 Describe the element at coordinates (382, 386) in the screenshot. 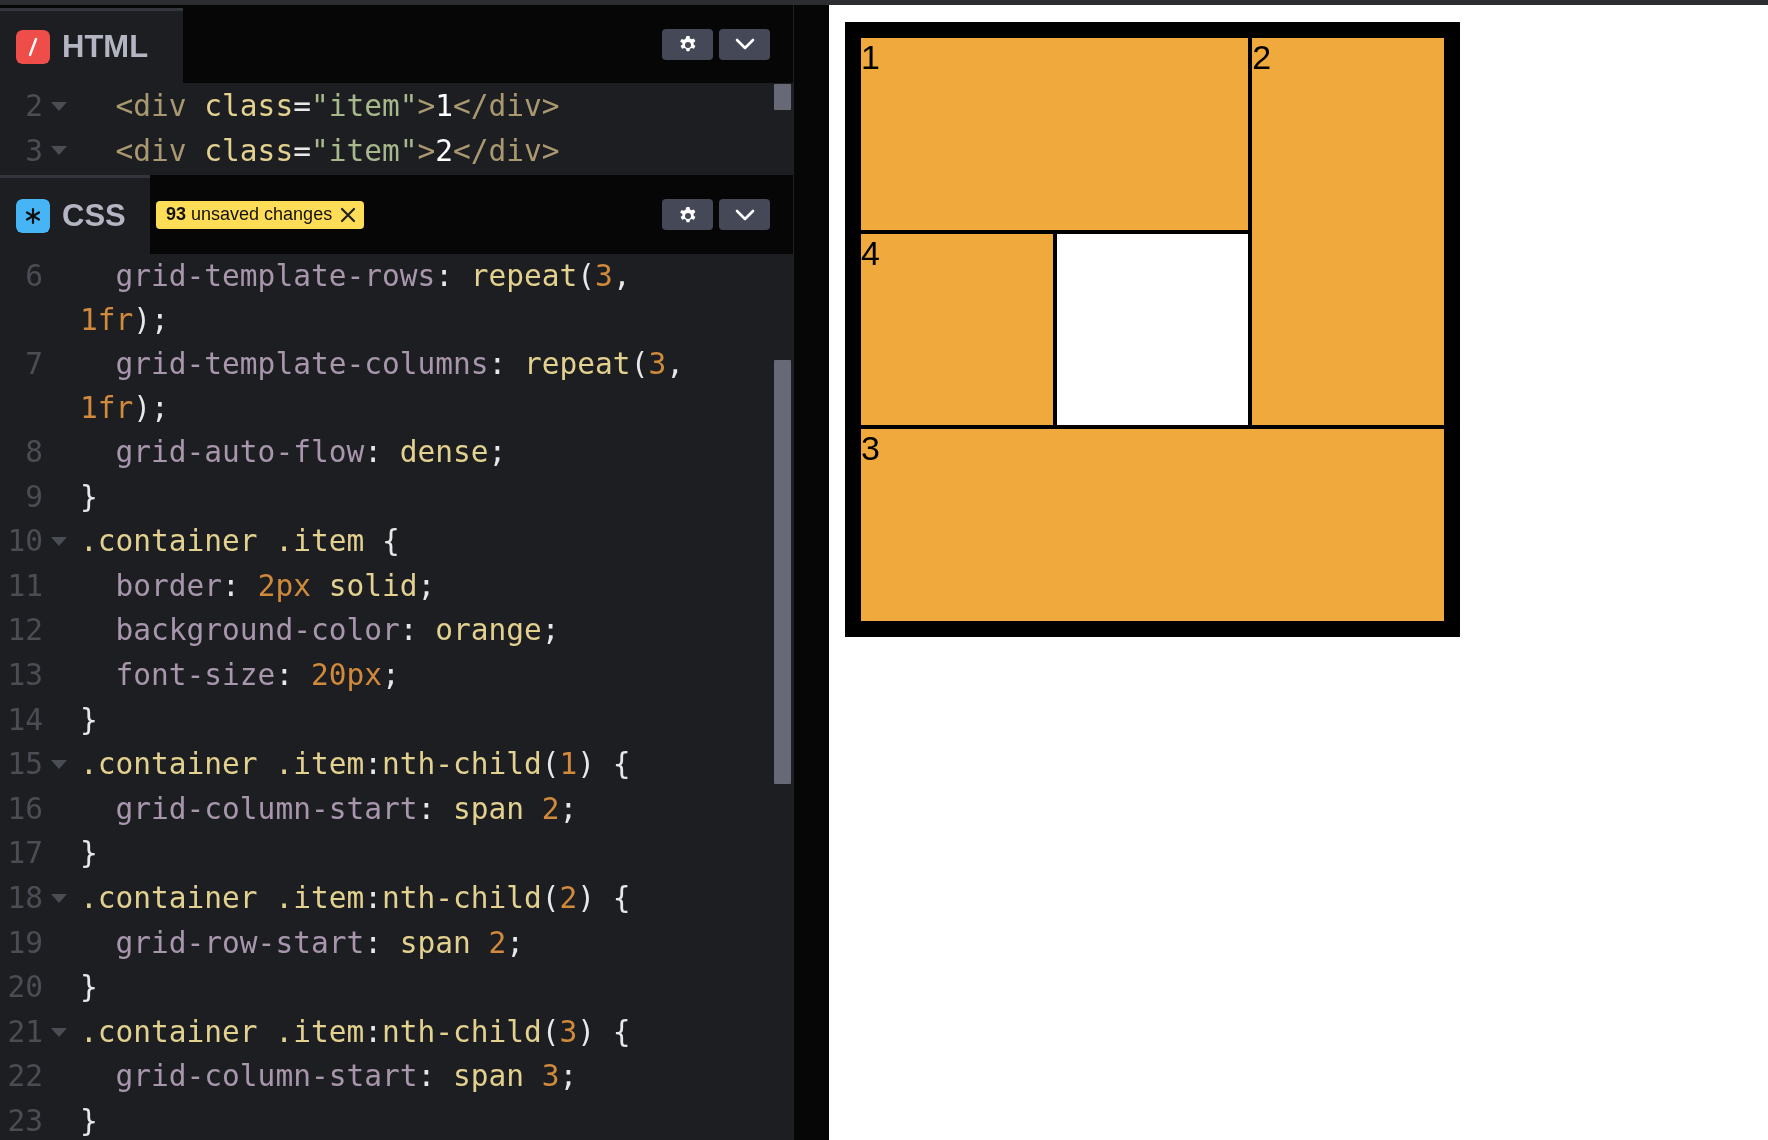

I see `code-line: grid-template-columns: repeat(3, 1fr);` at that location.